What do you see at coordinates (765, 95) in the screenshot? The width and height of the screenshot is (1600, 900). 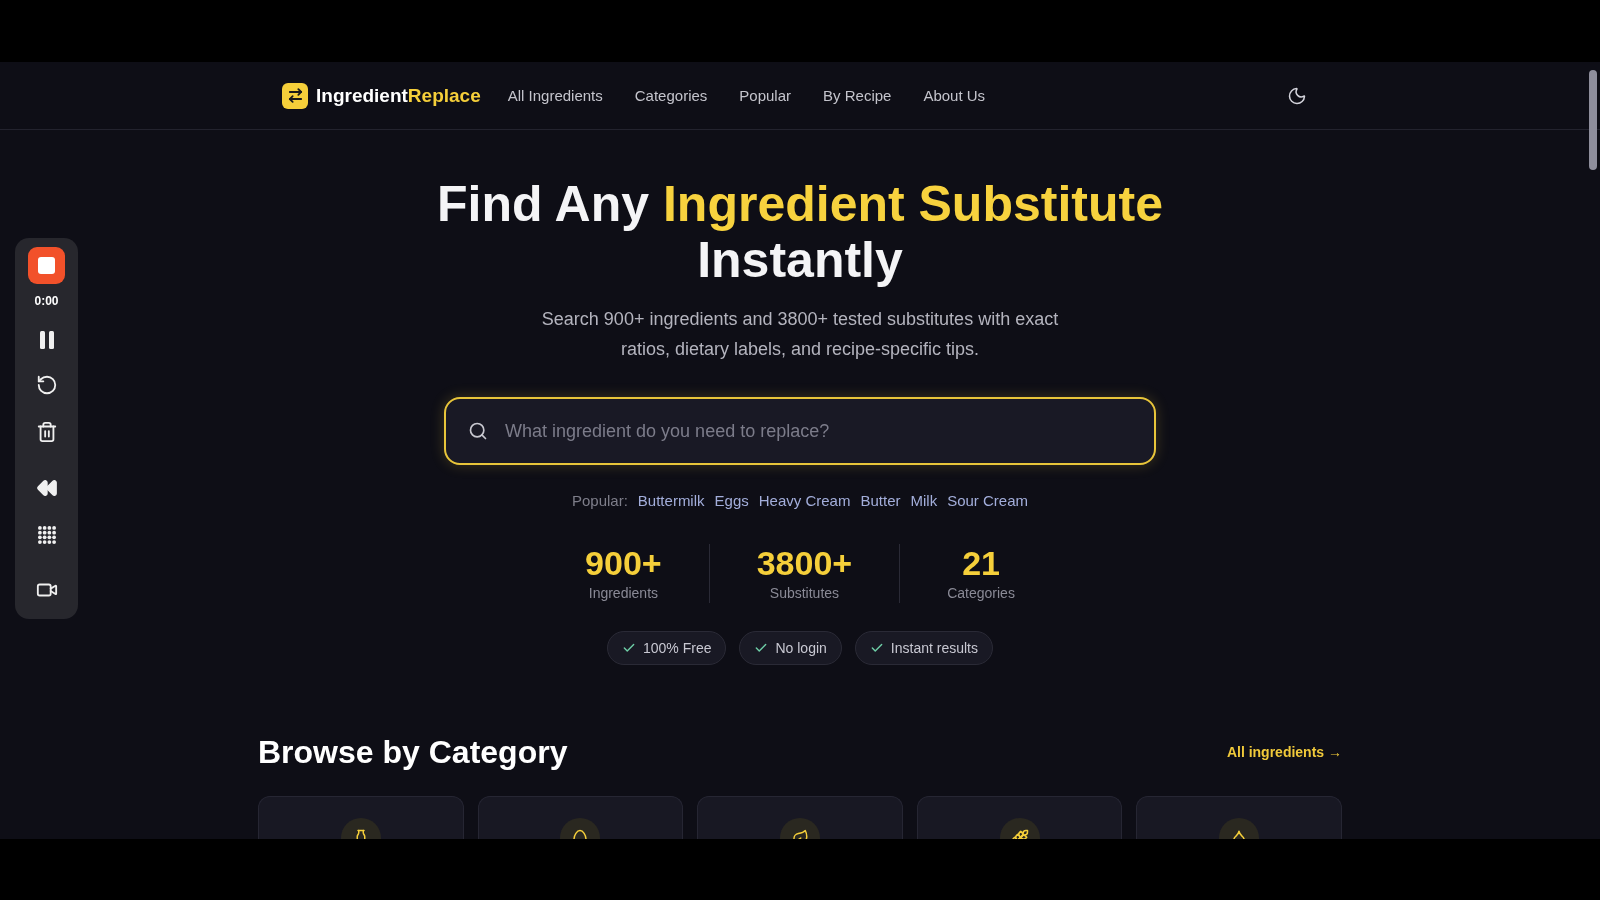 I see `nav-link: Popular` at bounding box center [765, 95].